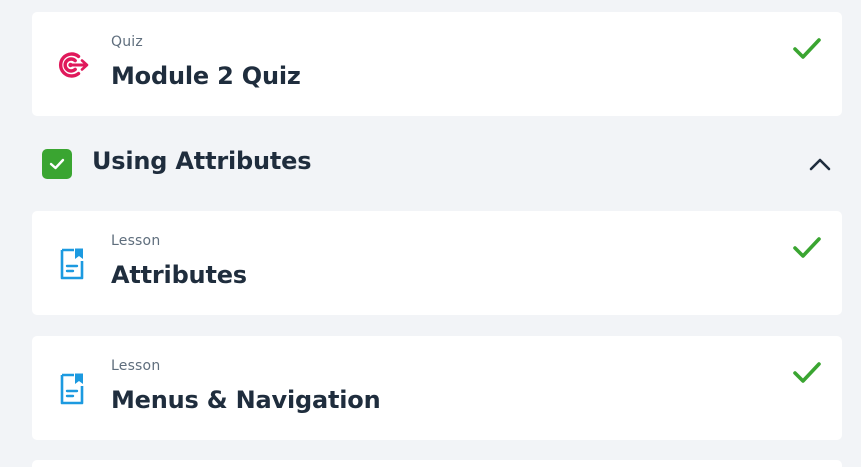 The image size is (861, 467). I want to click on chevron-up-icon, so click(820, 164).